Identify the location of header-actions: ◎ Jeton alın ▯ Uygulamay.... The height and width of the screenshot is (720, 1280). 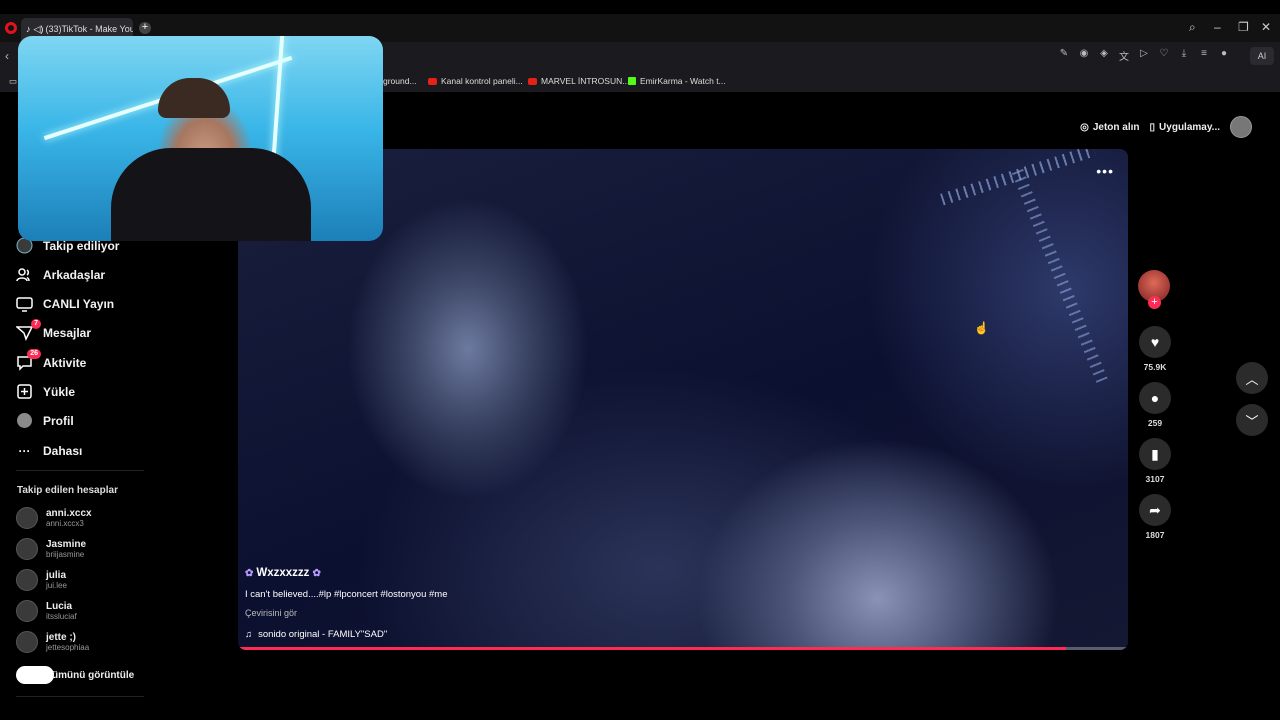
(1166, 127).